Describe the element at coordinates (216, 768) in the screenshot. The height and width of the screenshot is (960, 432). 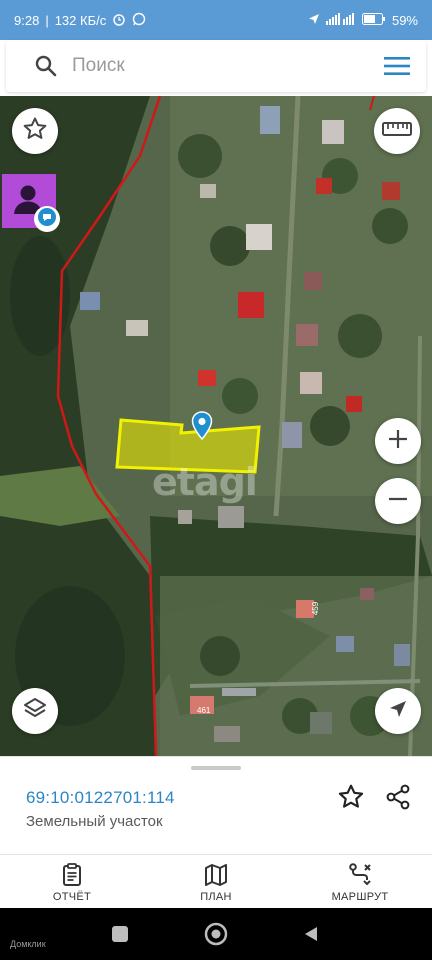
I see `sheet-drag-handle` at that location.